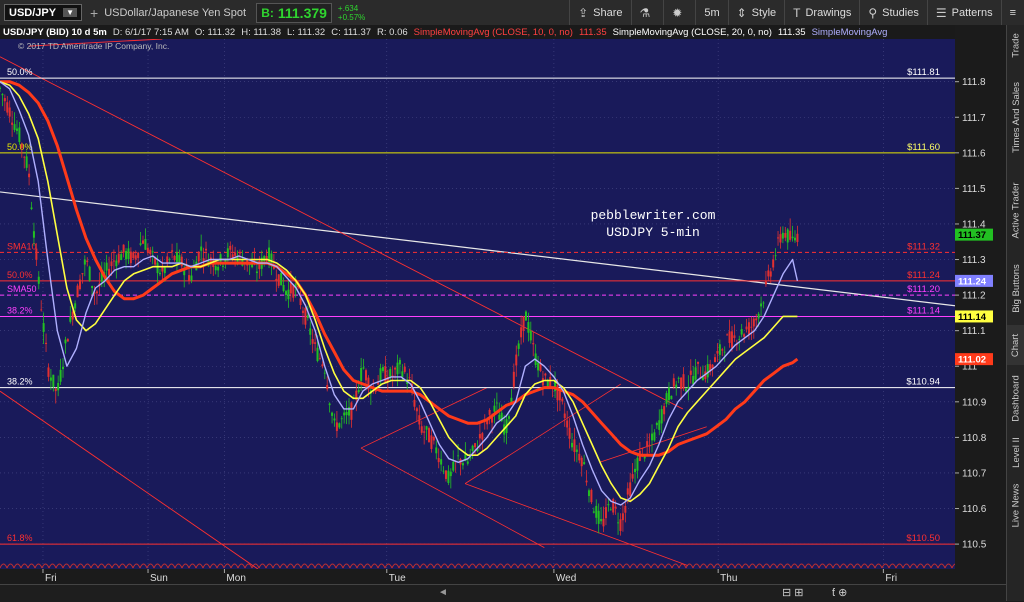  I want to click on share-label: Share, so click(608, 12).